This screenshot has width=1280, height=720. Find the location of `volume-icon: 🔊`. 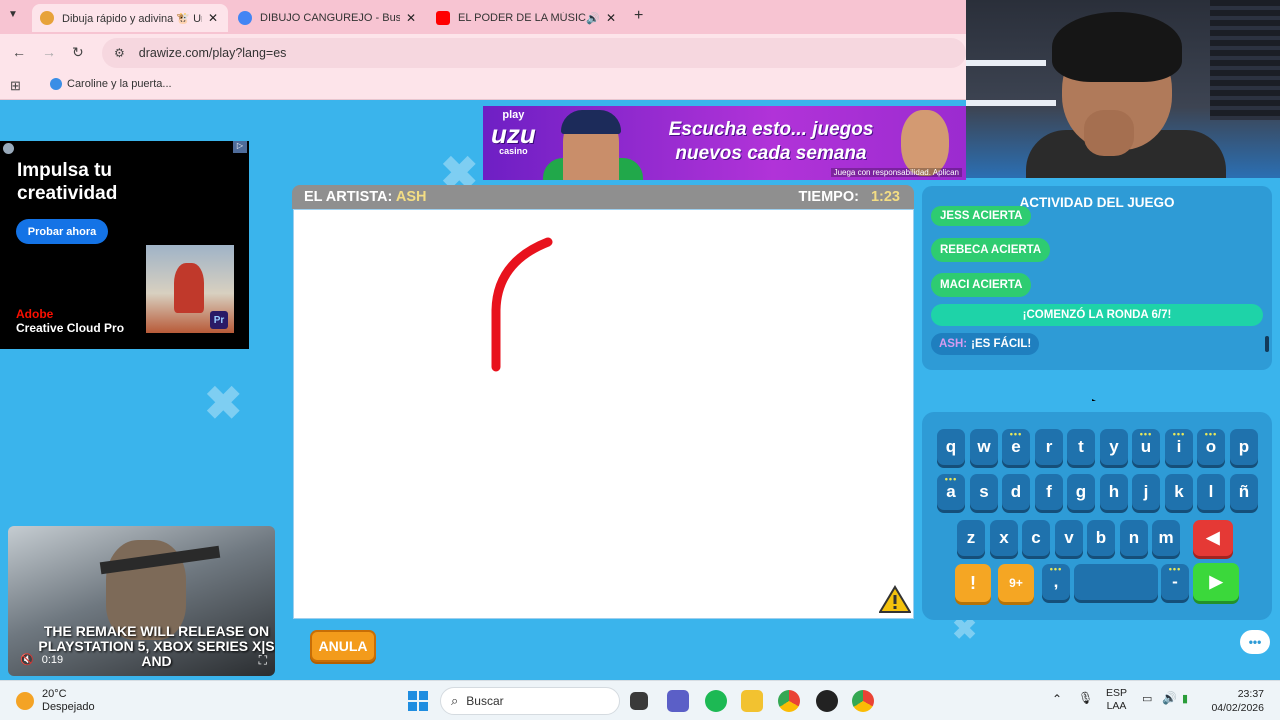

volume-icon: 🔊 is located at coordinates (1169, 698).